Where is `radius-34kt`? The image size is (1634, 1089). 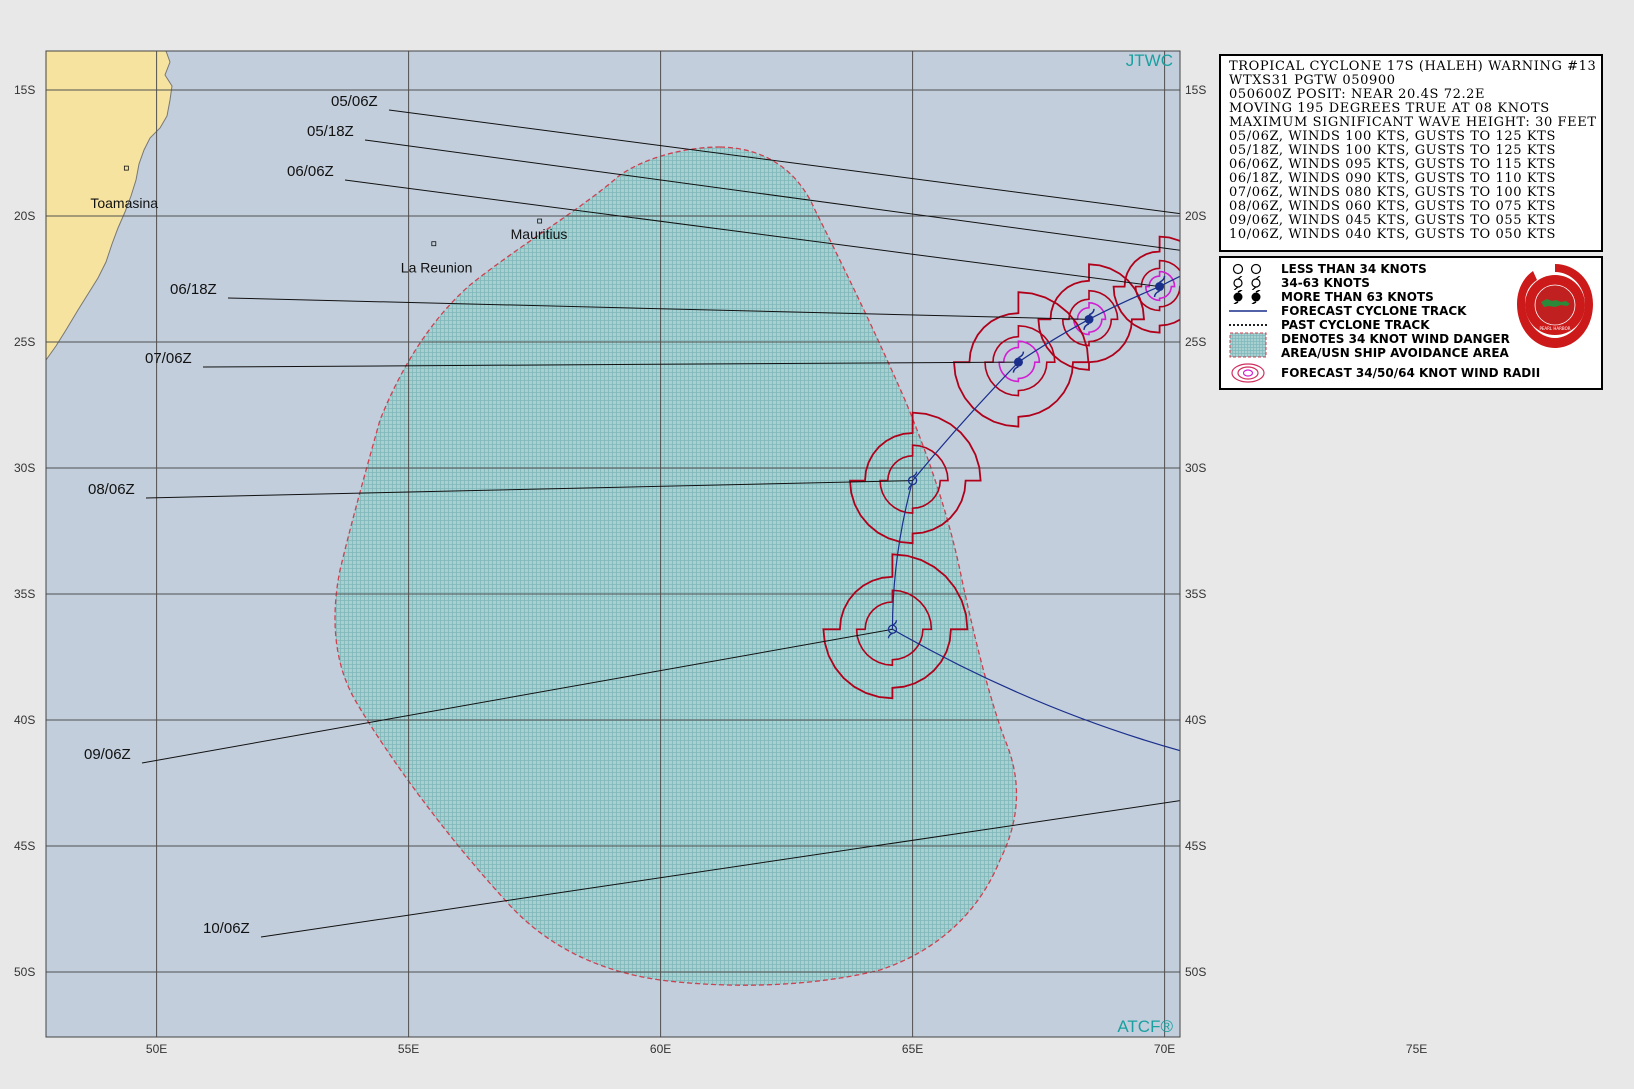 radius-34kt is located at coordinates (1321, 776).